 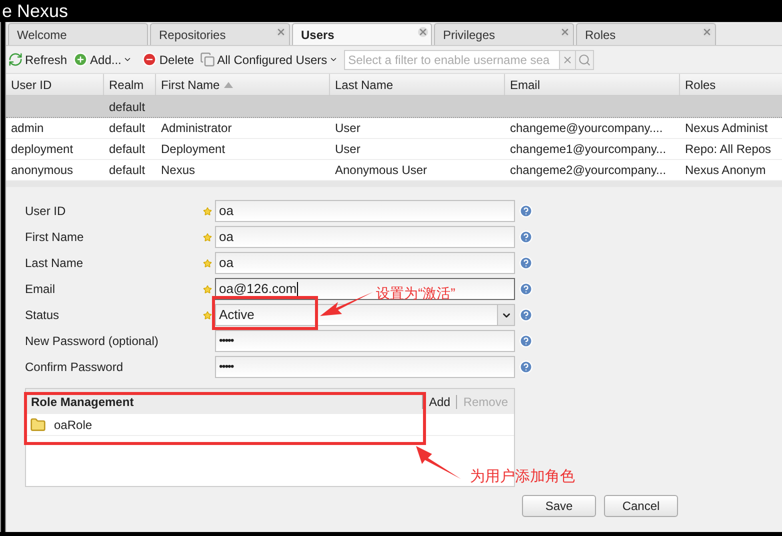 What do you see at coordinates (196, 128) in the screenshot?
I see `table-cell: Administrator` at bounding box center [196, 128].